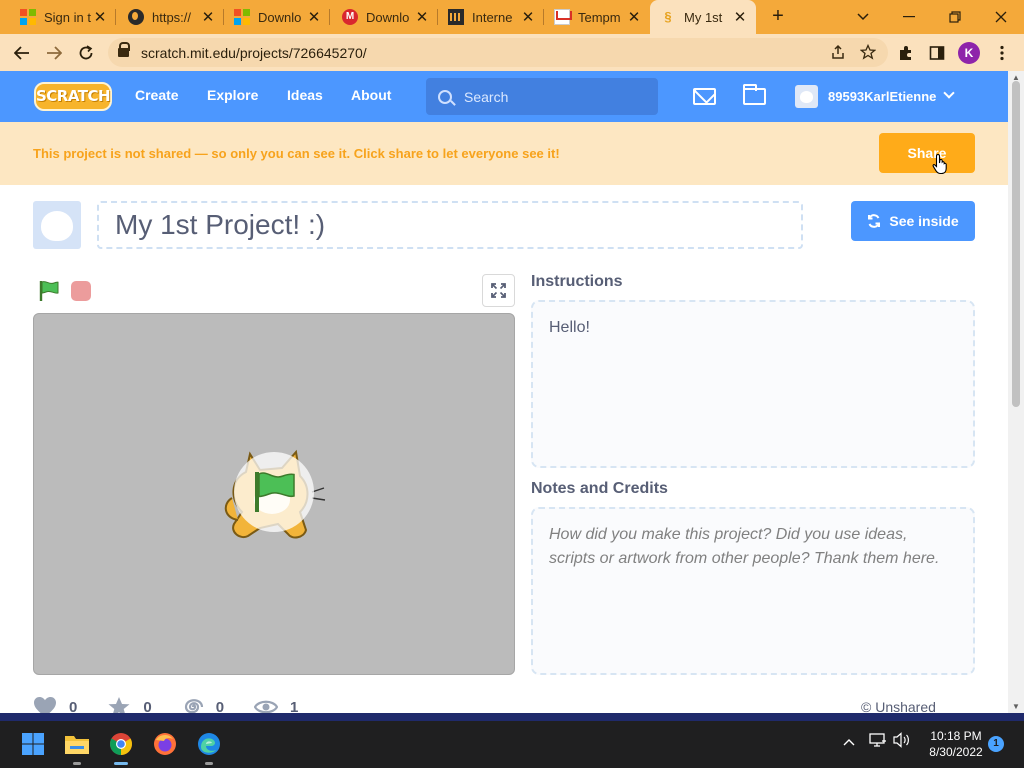 The width and height of the screenshot is (1024, 768). Describe the element at coordinates (996, 744) in the screenshot. I see `notification-badge: 1` at that location.